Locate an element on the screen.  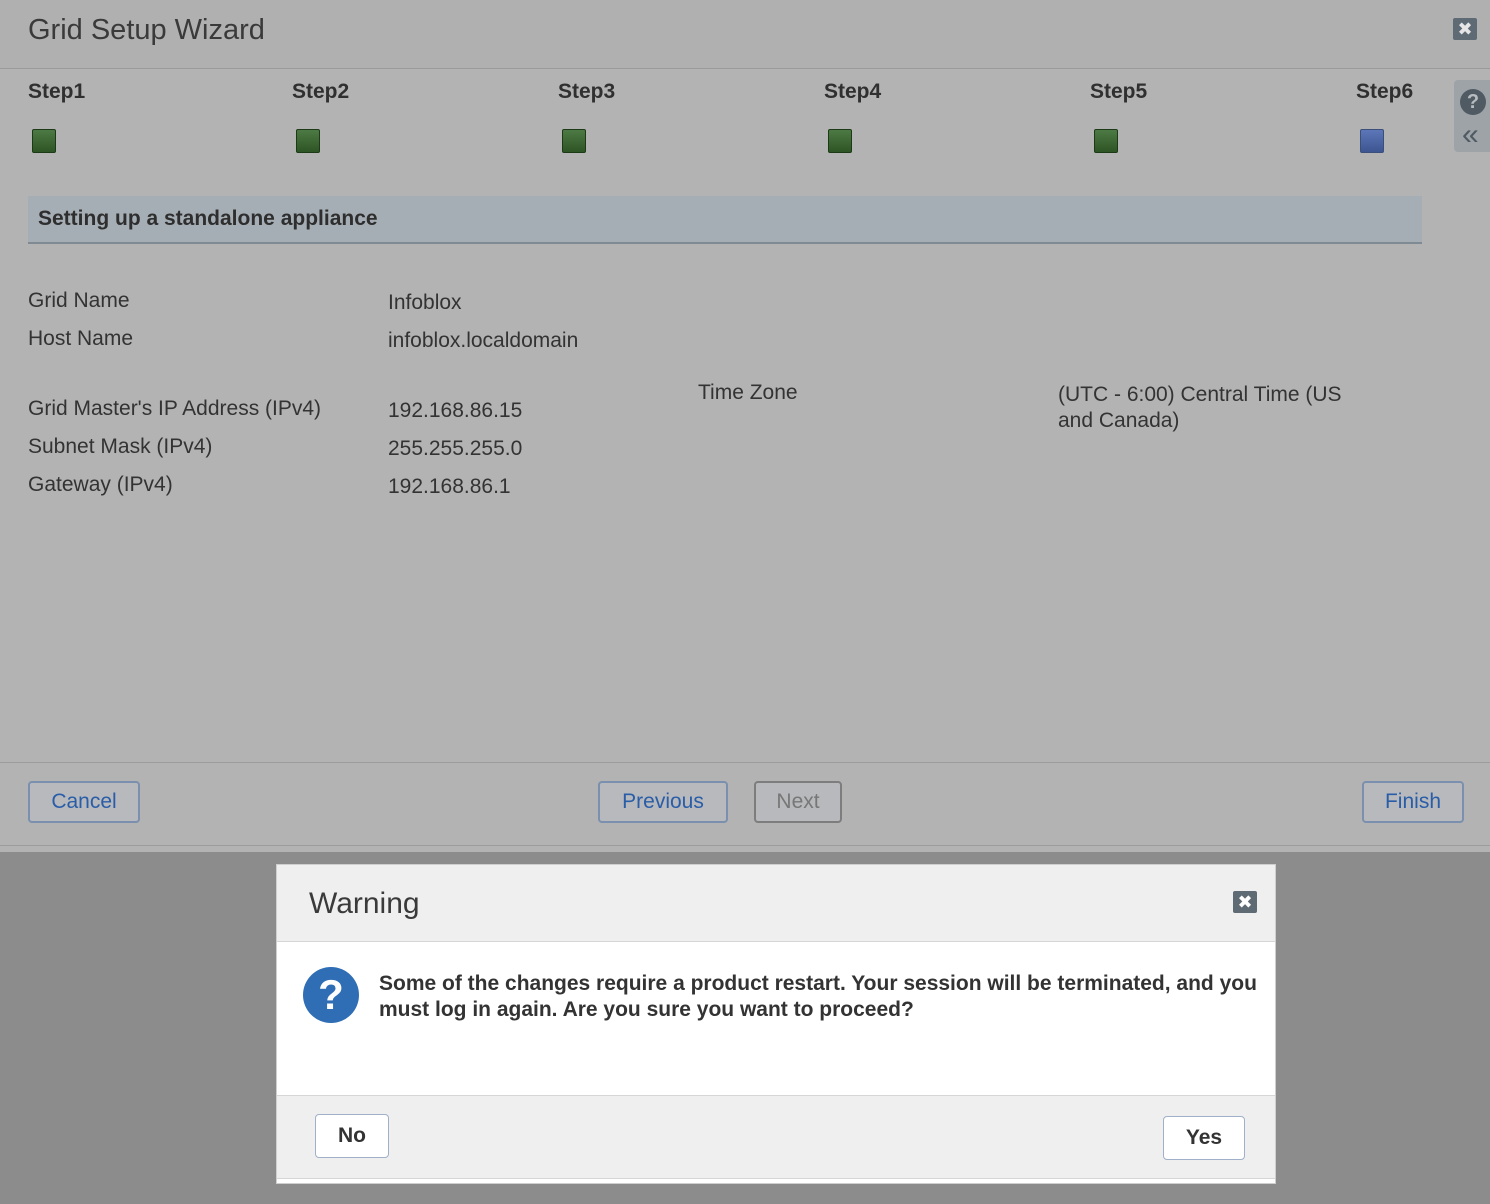
time-zone-label: Time Zone is located at coordinates (748, 392).